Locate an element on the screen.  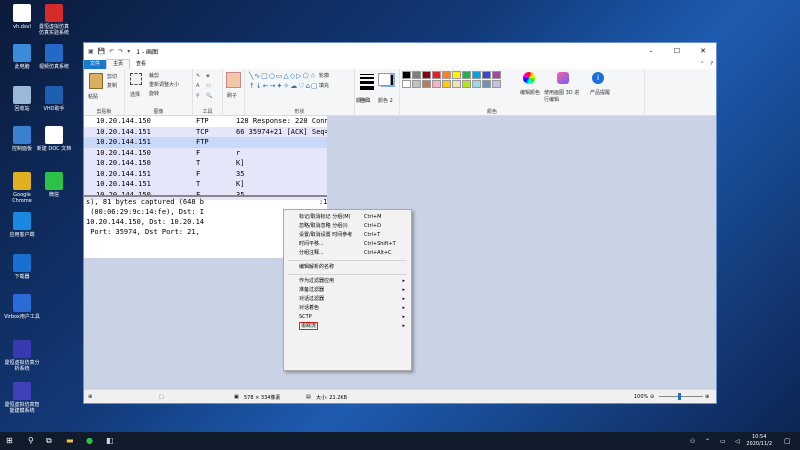
select-button: 选择 is located at coordinates (135, 94).